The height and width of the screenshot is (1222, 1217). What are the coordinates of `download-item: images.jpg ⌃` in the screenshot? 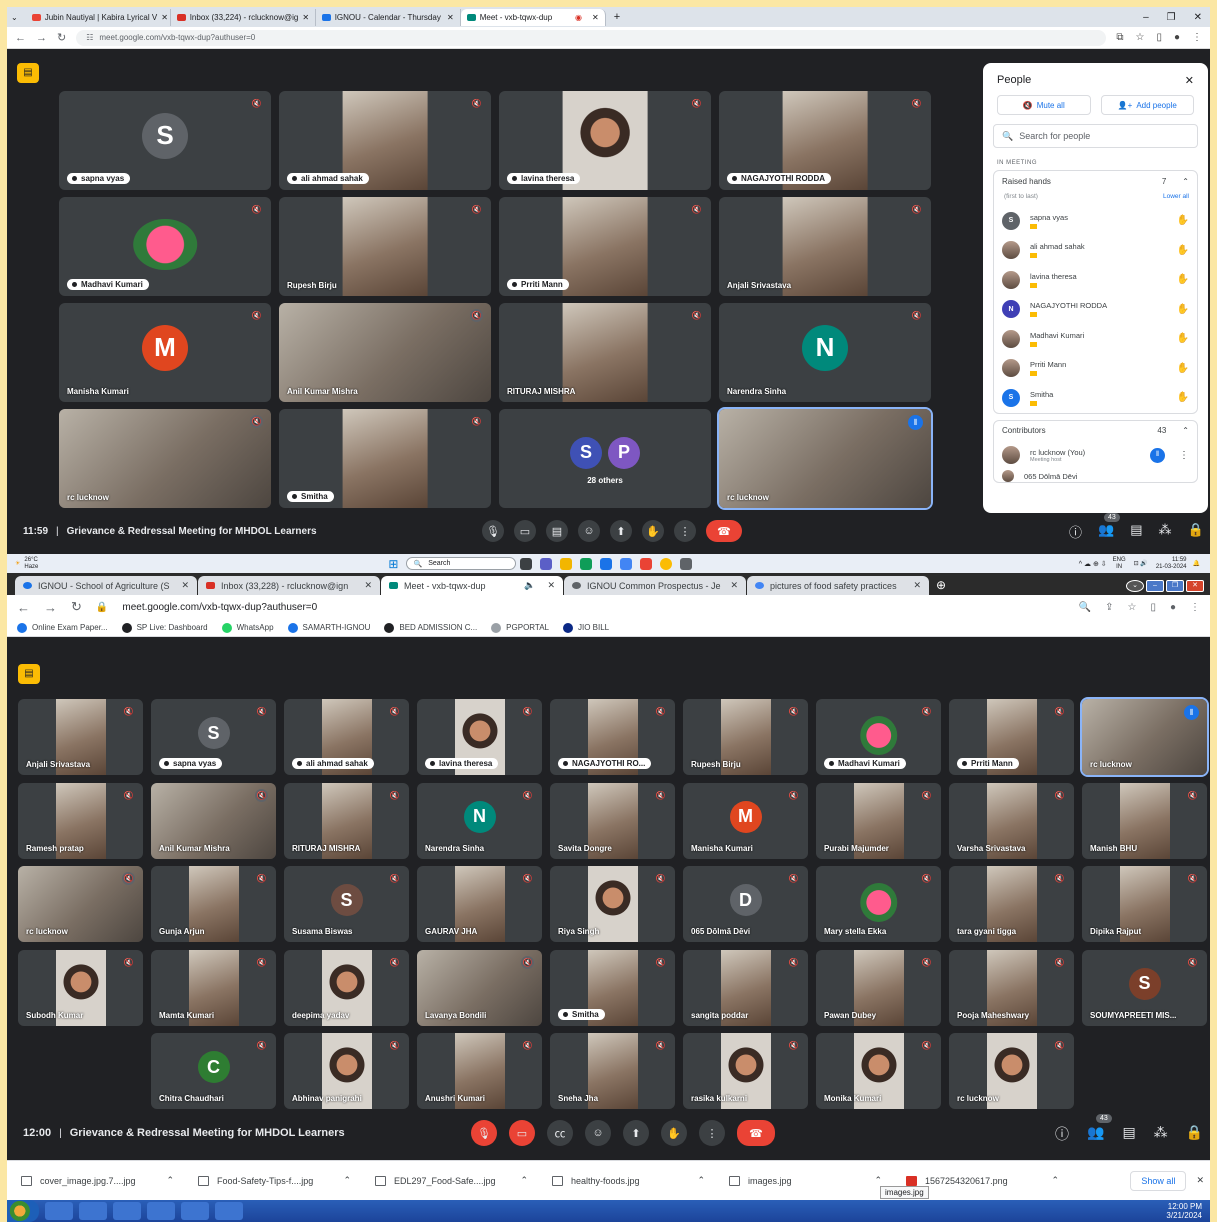 It's located at (803, 1180).